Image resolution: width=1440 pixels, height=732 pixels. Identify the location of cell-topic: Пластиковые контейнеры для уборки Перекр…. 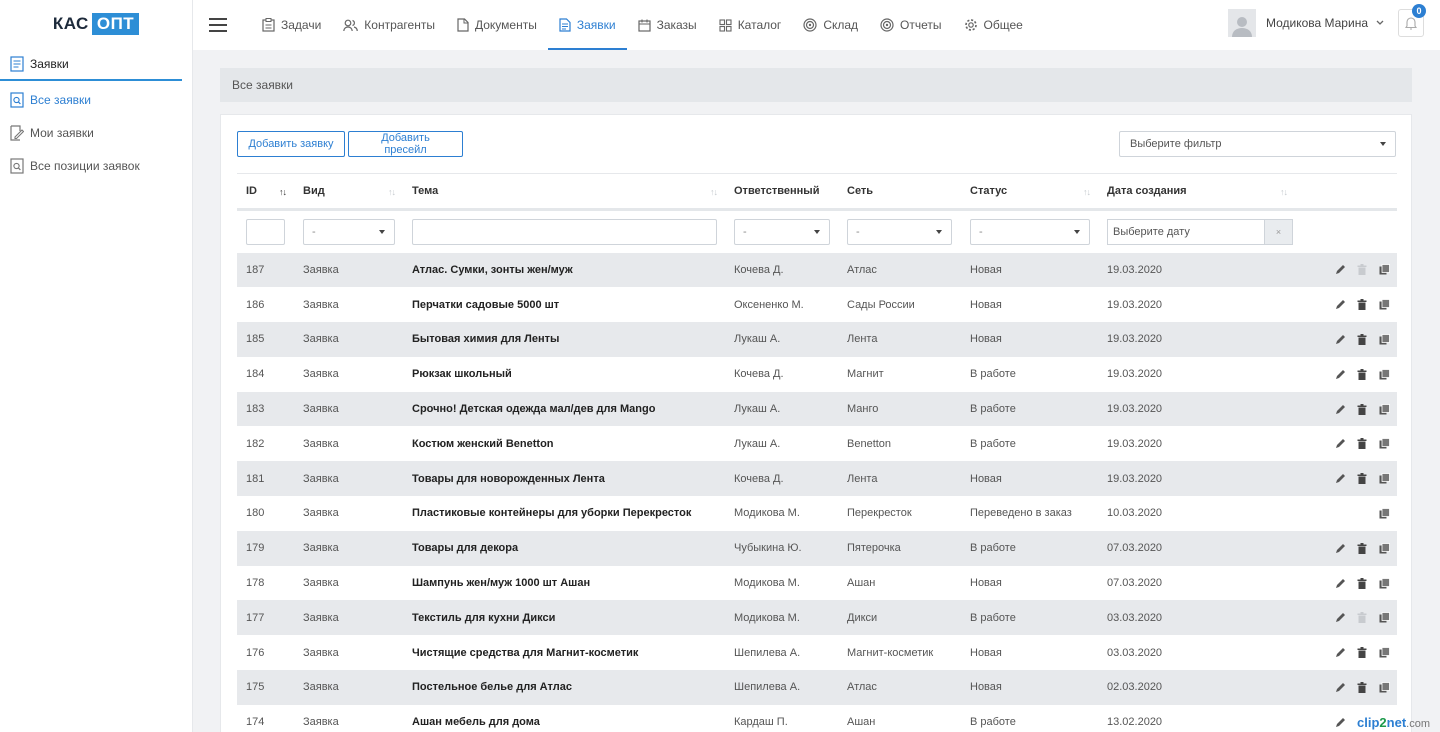
(564, 513).